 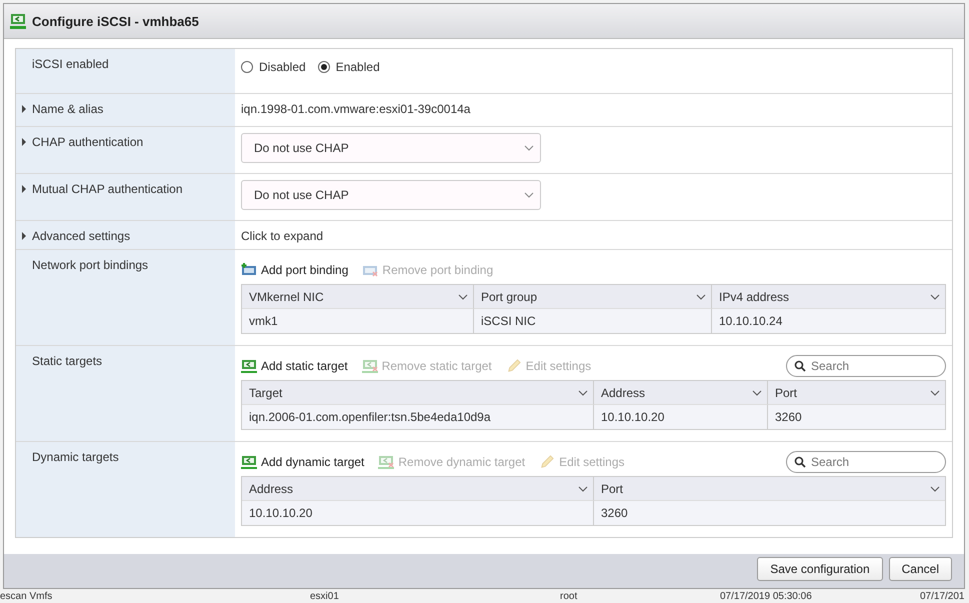 What do you see at coordinates (75, 457) in the screenshot?
I see `field-label: Dynamic targets` at bounding box center [75, 457].